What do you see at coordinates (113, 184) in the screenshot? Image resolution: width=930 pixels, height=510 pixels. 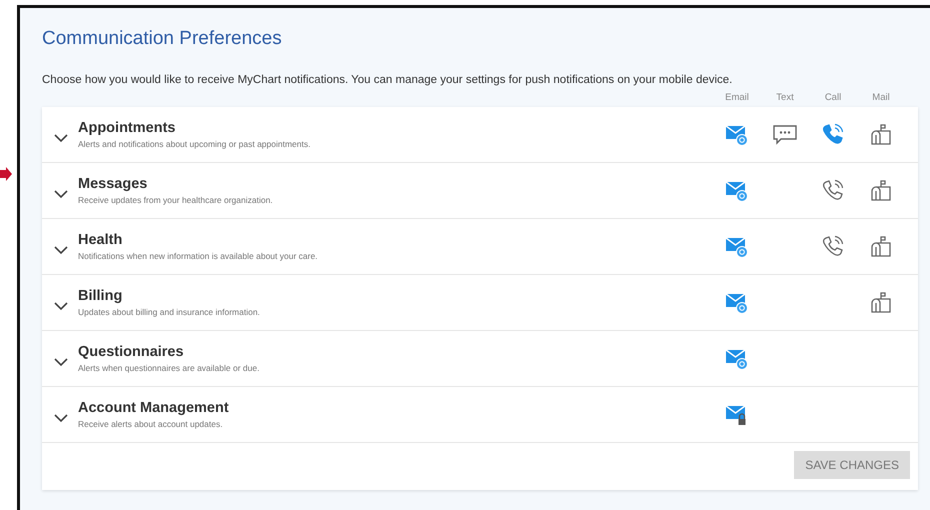 I see `category-title: Messages` at bounding box center [113, 184].